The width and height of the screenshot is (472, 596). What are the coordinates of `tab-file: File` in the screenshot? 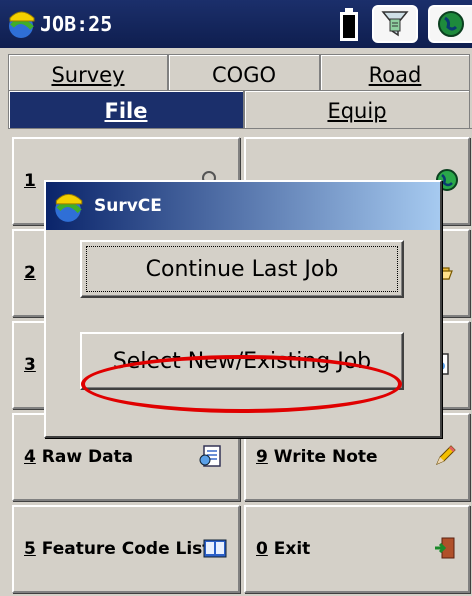 It's located at (126, 110).